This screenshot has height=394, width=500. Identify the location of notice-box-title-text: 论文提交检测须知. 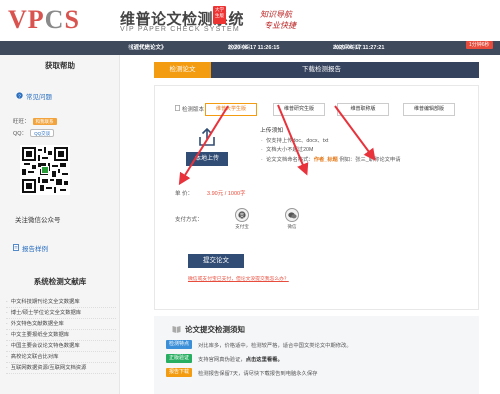
(215, 329).